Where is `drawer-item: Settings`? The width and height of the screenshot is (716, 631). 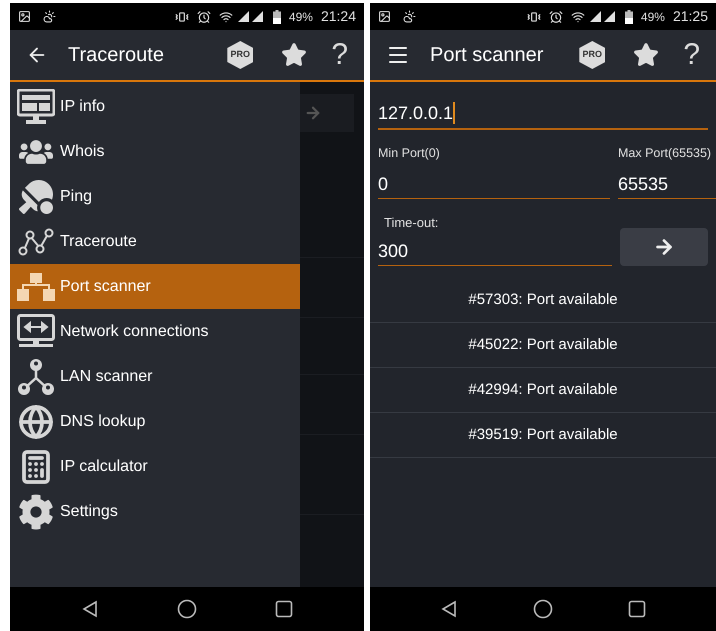
drawer-item: Settings is located at coordinates (155, 511).